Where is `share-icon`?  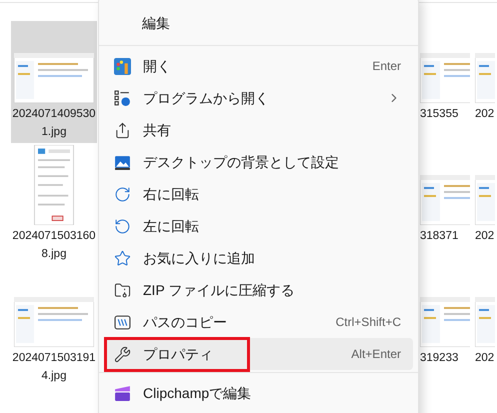 share-icon is located at coordinates (122, 130).